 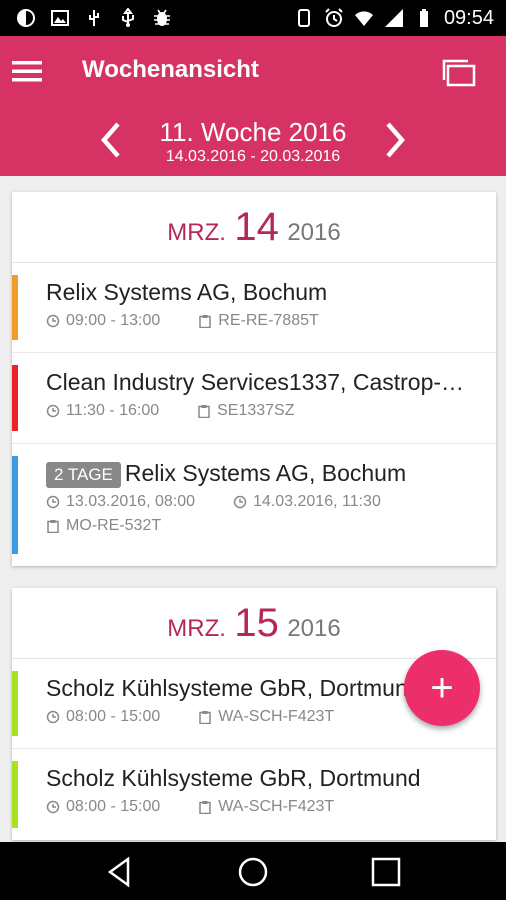 I want to click on duration-badge: 2 TAGE, so click(x=83, y=474).